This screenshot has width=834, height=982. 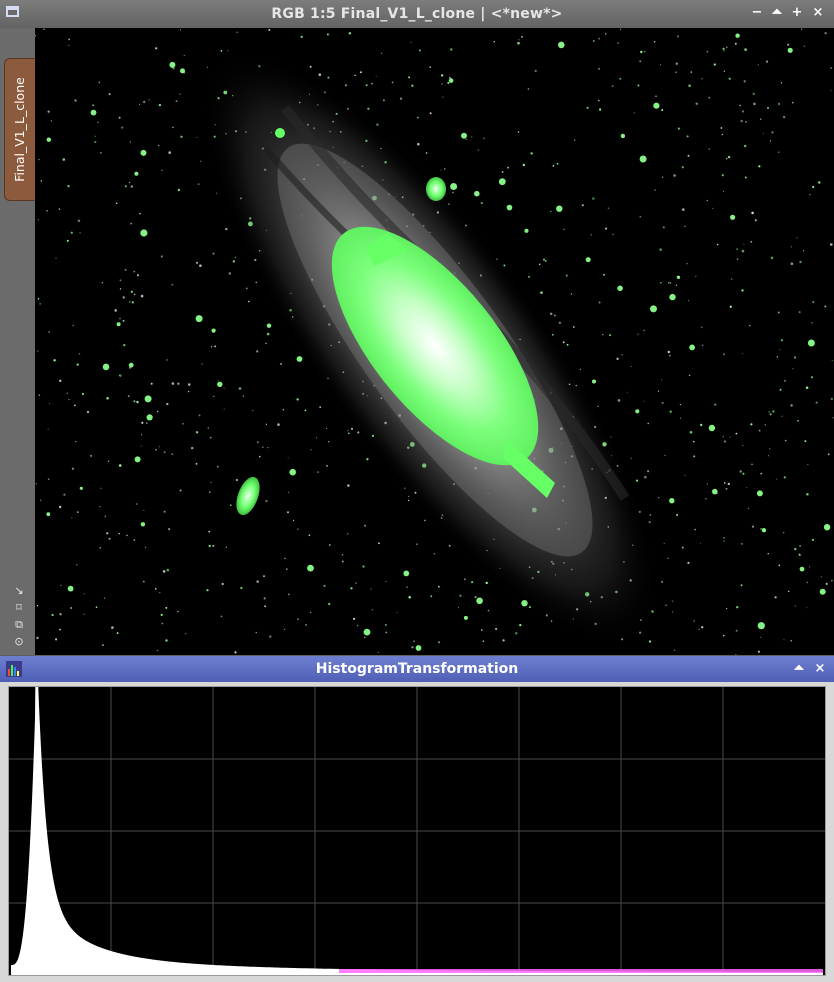 I want to click on image-window-title: RGB 1:5 Final_V1_L_clone | <*new*>, so click(x=417, y=14).